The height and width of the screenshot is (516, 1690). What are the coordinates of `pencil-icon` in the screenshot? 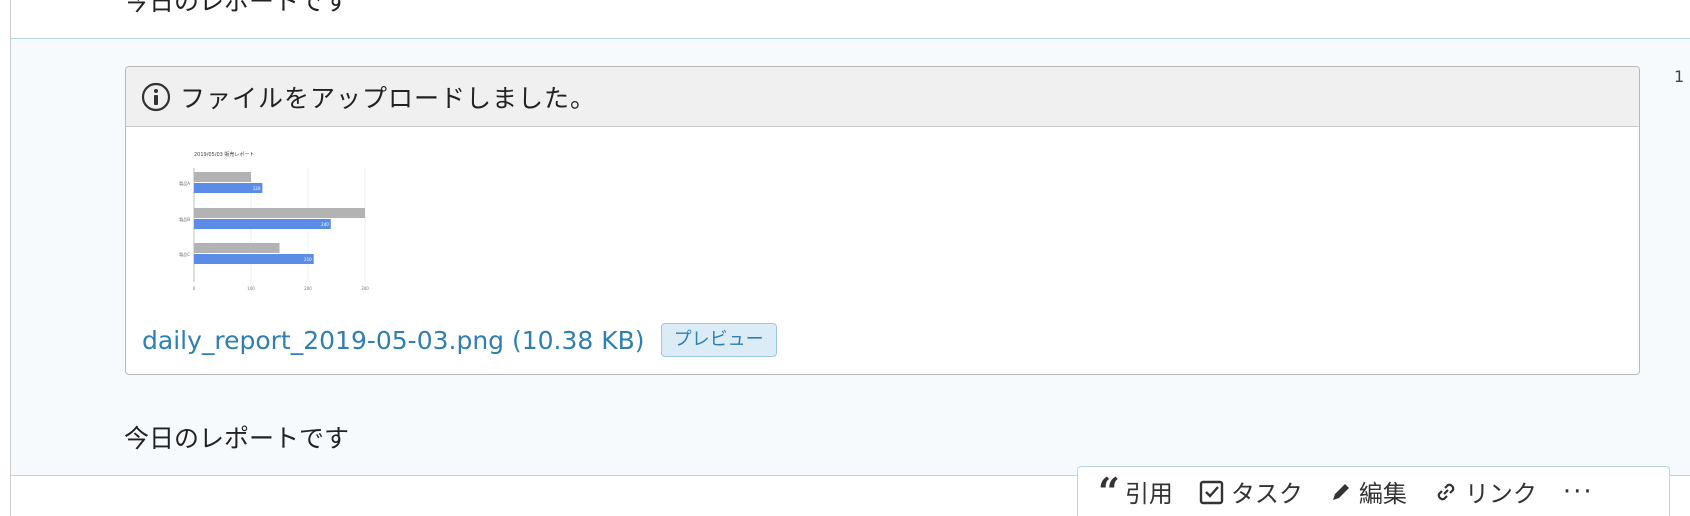 It's located at (1340, 491).